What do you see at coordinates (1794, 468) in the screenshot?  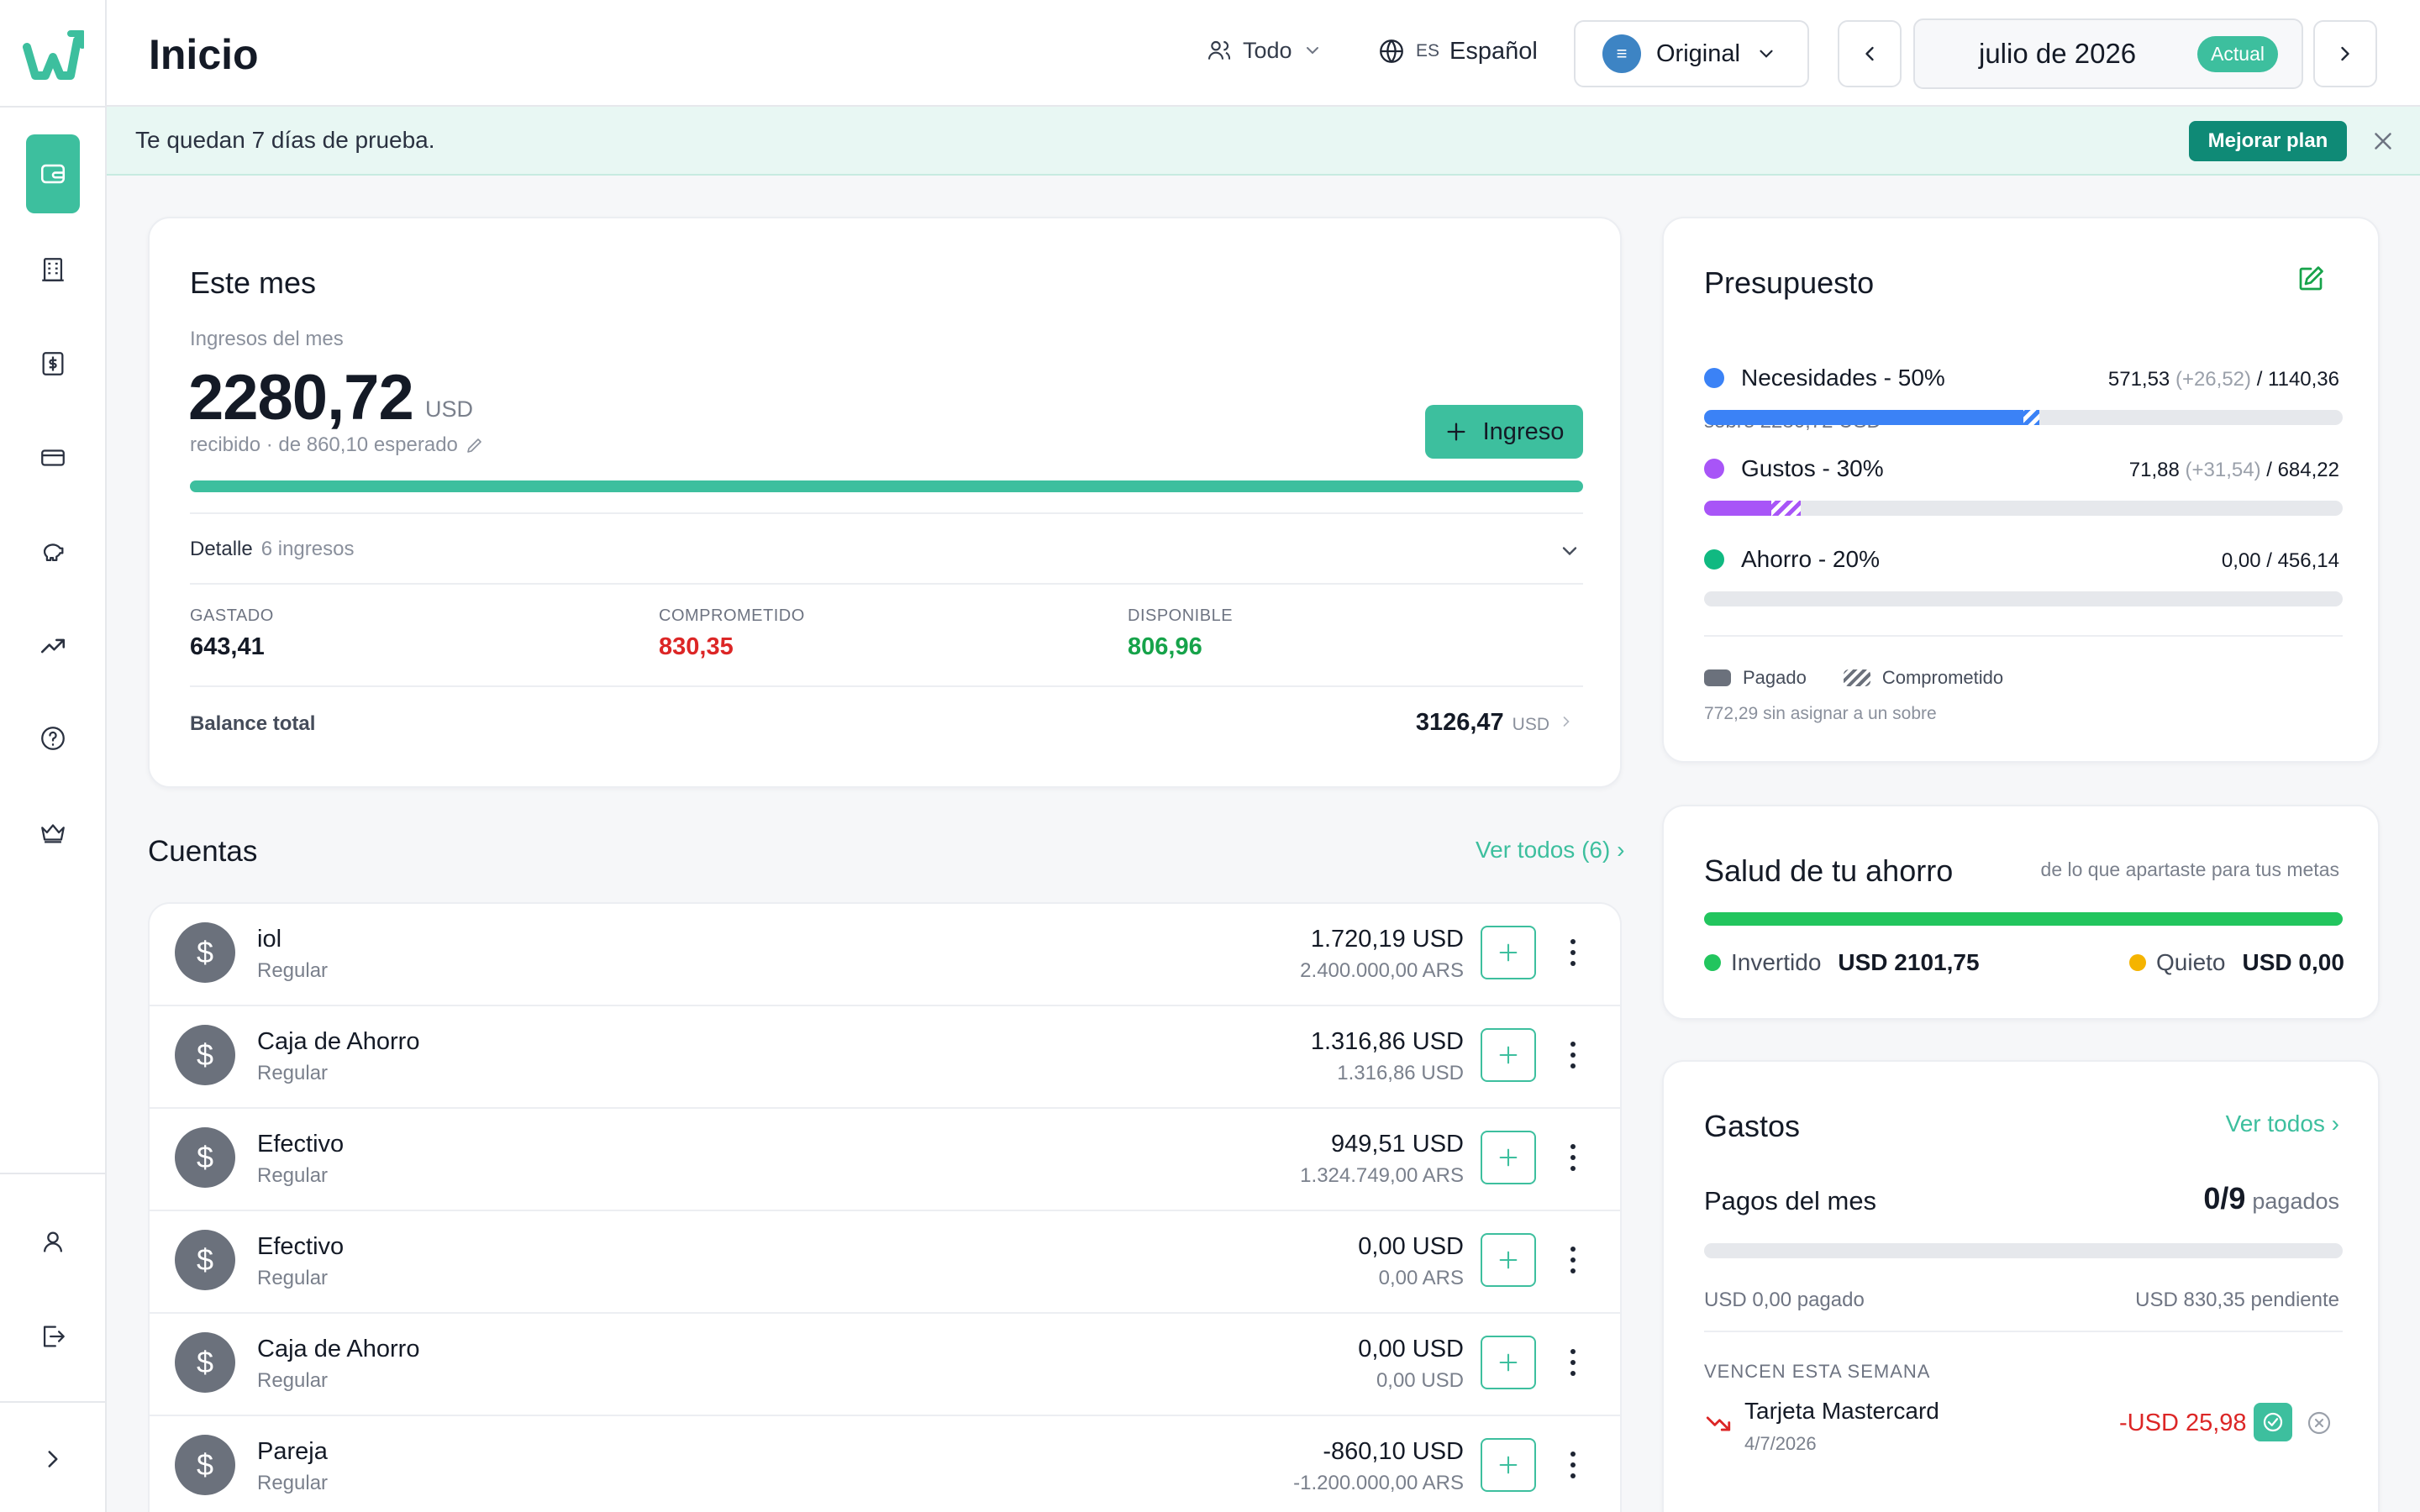 I see `budget-row-wants: Gustos - 30%` at bounding box center [1794, 468].